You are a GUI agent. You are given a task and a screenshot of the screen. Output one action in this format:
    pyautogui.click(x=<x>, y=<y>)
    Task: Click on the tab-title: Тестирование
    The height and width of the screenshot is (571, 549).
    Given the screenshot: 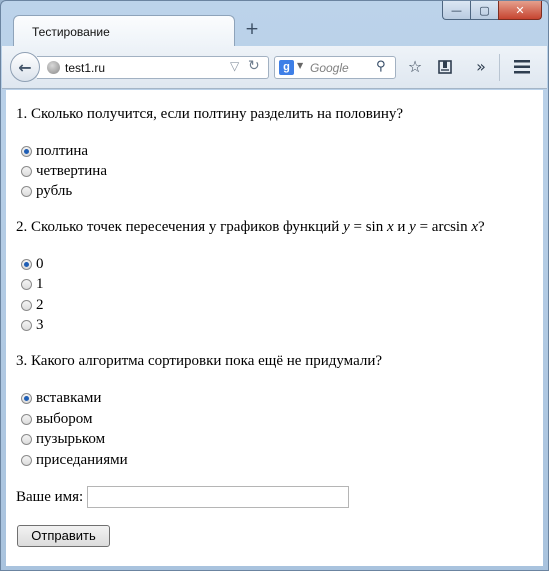 What is the action you would take?
    pyautogui.click(x=71, y=32)
    